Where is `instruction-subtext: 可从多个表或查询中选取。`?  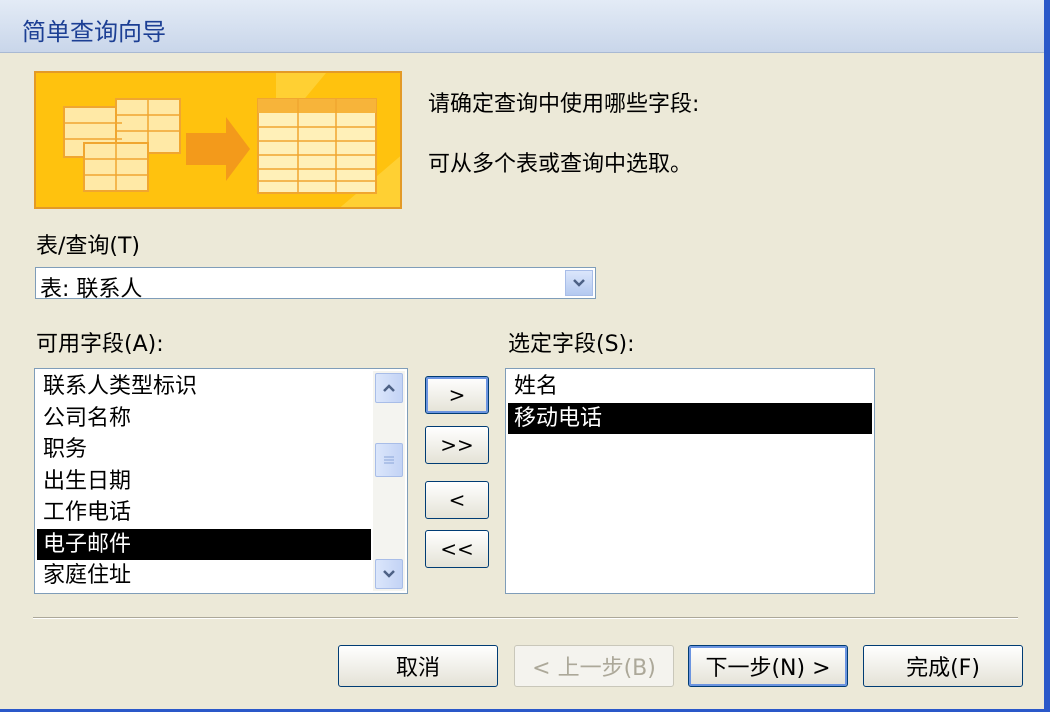
instruction-subtext: 可从多个表或查询中选取。 is located at coordinates (560, 164).